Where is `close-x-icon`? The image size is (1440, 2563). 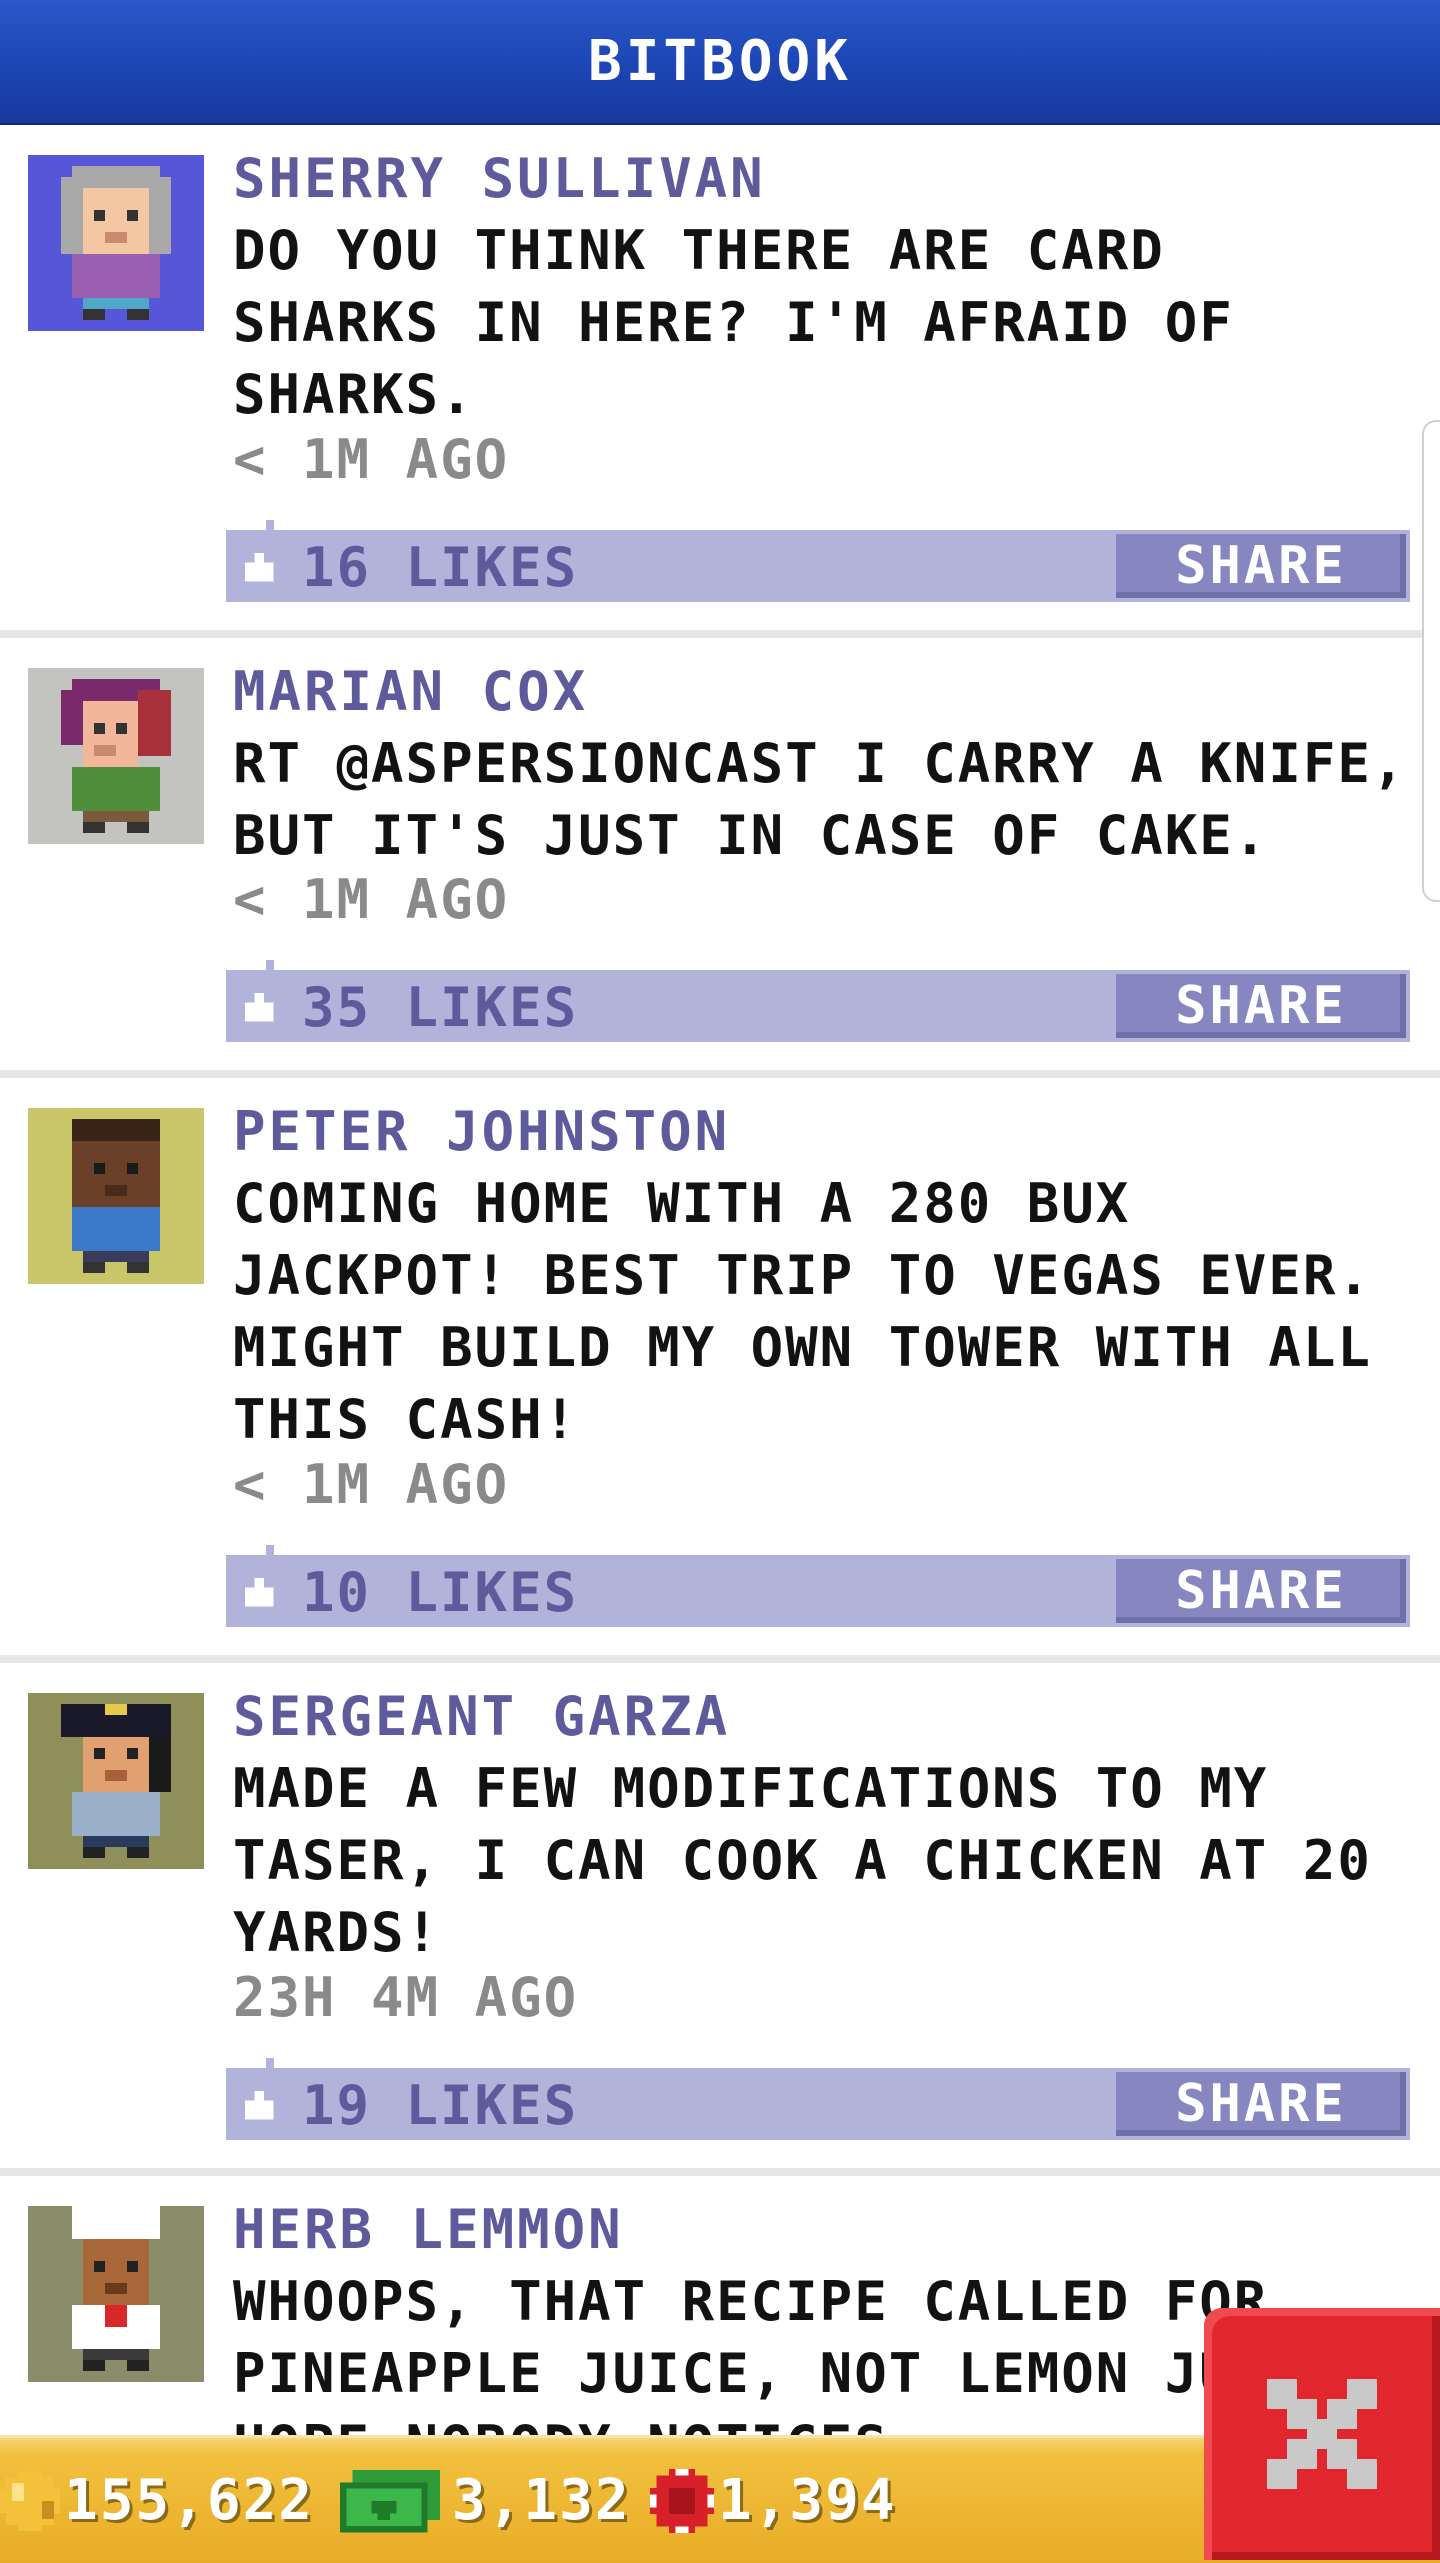
close-x-icon is located at coordinates (1322, 2434).